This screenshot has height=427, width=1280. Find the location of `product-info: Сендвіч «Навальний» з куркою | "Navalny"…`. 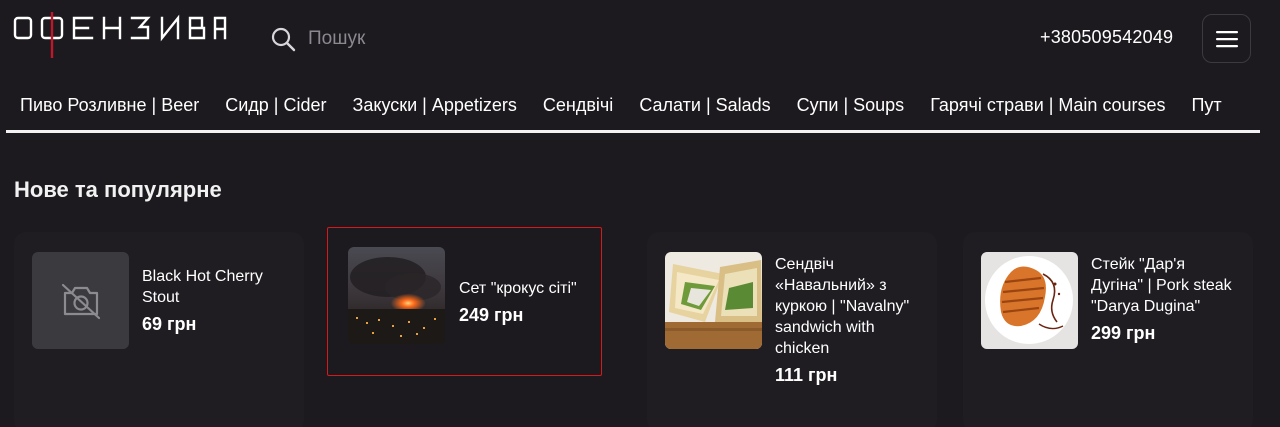

product-info: Сендвіч «Навальний» з куркою | "Navalny"… is located at coordinates (850, 320).